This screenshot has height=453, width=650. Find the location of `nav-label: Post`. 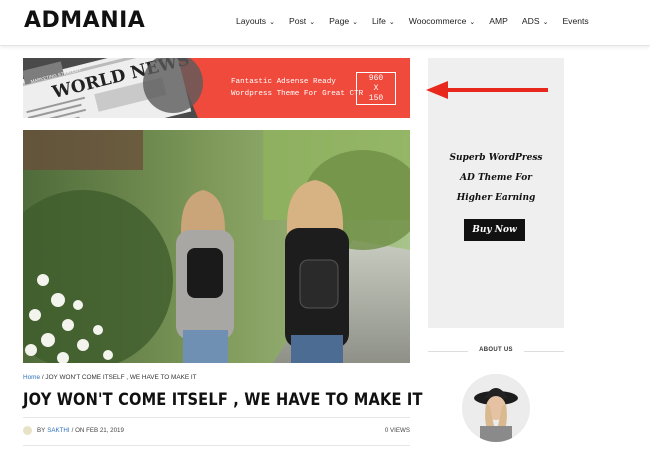

nav-label: Post is located at coordinates (297, 21).